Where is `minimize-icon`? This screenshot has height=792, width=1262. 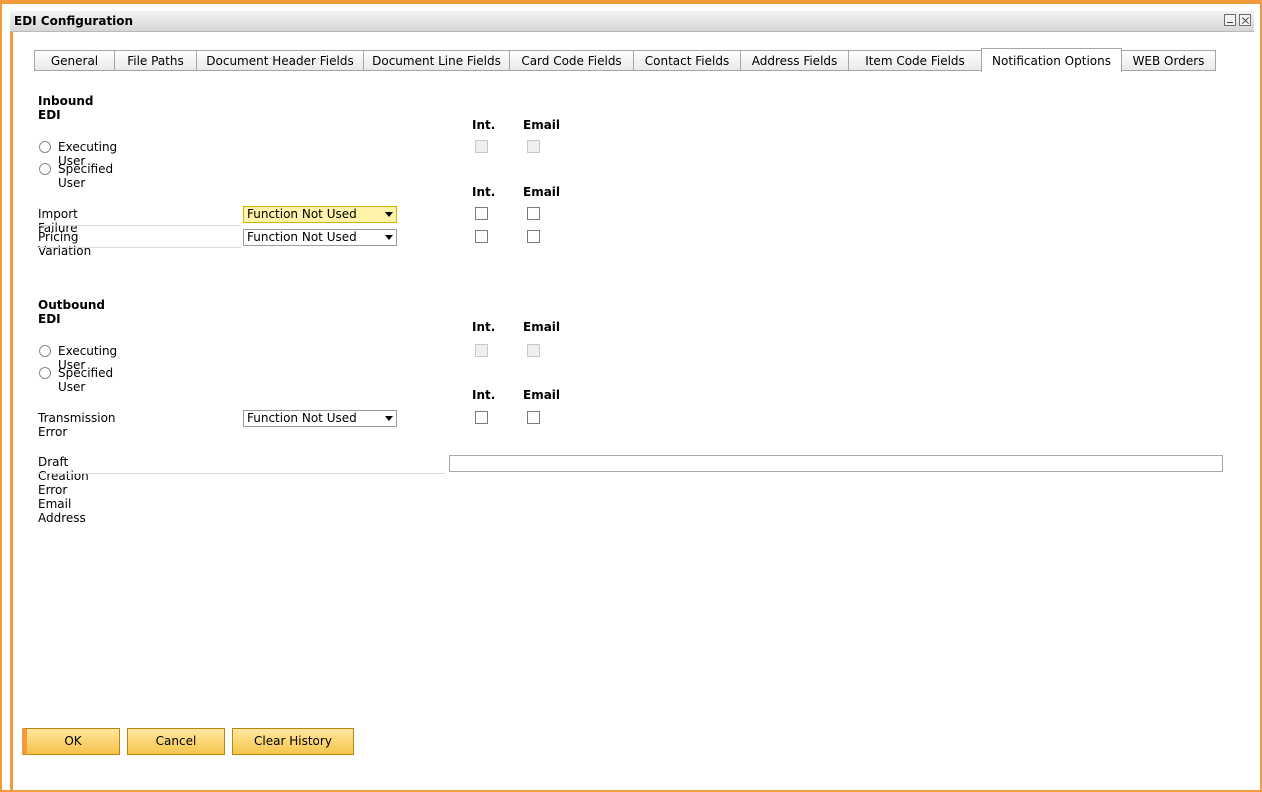
minimize-icon is located at coordinates (1230, 20).